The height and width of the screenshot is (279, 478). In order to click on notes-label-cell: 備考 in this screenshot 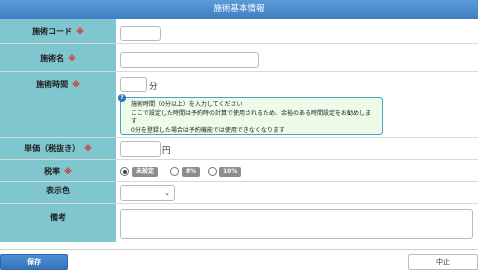, I will do `click(58, 223)`.